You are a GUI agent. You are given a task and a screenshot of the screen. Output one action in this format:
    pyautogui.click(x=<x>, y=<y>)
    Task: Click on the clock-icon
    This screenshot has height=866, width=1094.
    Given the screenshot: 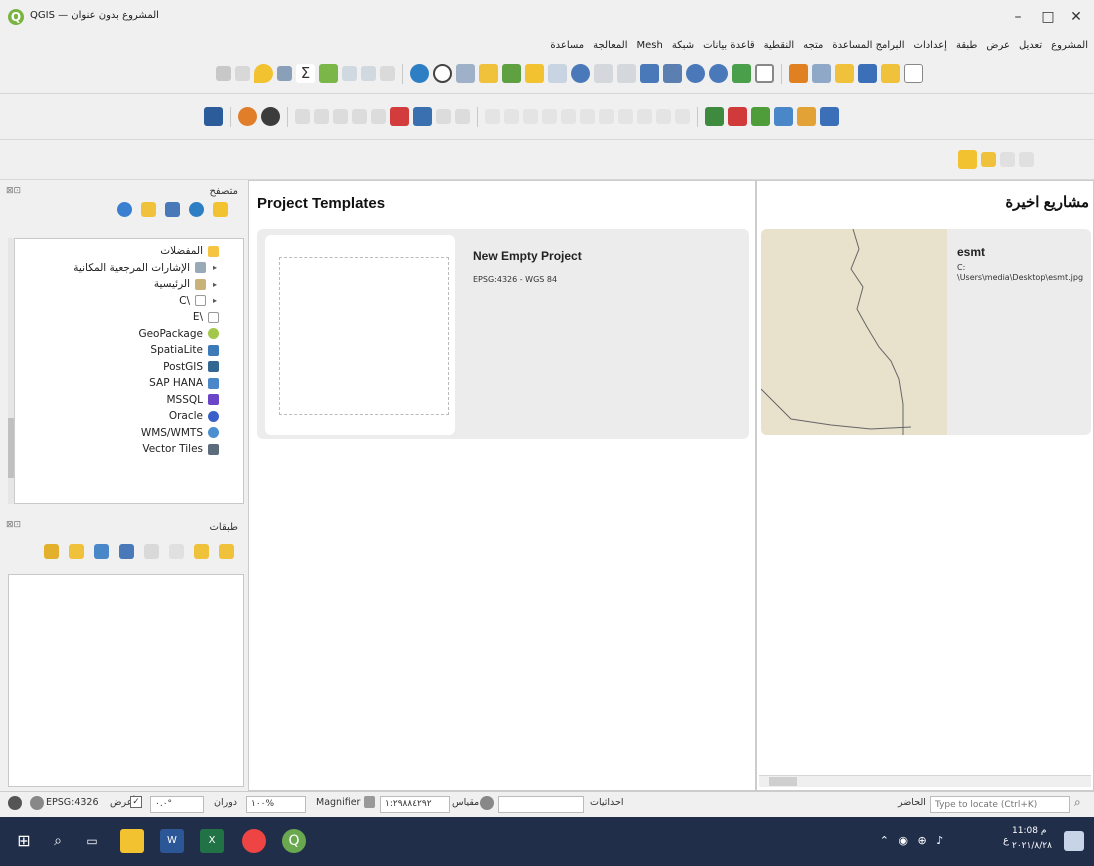 What is the action you would take?
    pyautogui.click(x=442, y=73)
    